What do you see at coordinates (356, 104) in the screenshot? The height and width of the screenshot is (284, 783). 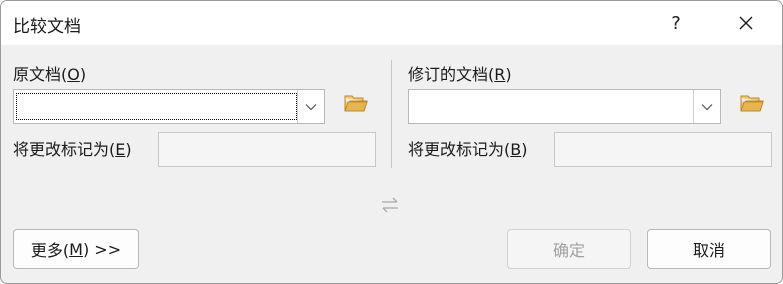 I see `browse-original-folder-icon` at bounding box center [356, 104].